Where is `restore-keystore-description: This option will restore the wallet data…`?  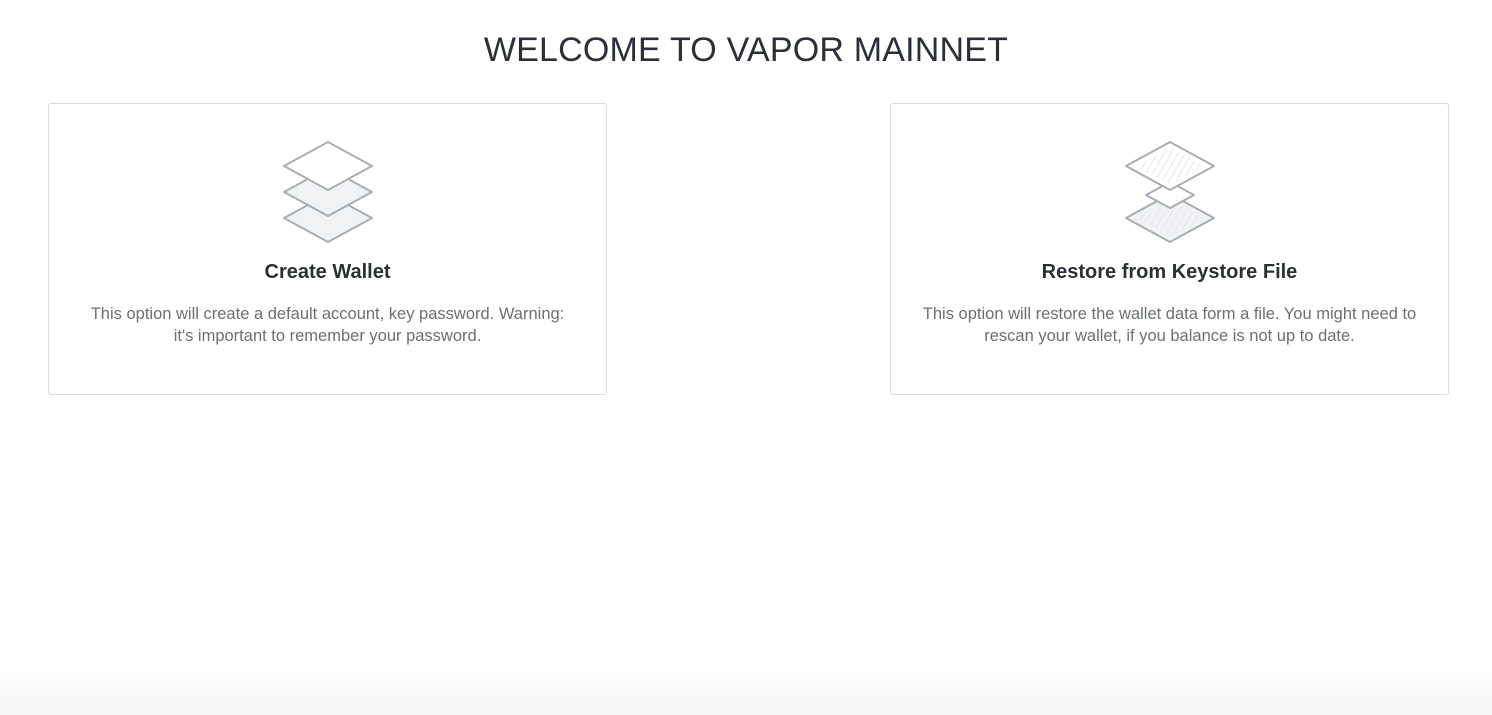 restore-keystore-description: This option will restore the wallet data… is located at coordinates (1169, 325).